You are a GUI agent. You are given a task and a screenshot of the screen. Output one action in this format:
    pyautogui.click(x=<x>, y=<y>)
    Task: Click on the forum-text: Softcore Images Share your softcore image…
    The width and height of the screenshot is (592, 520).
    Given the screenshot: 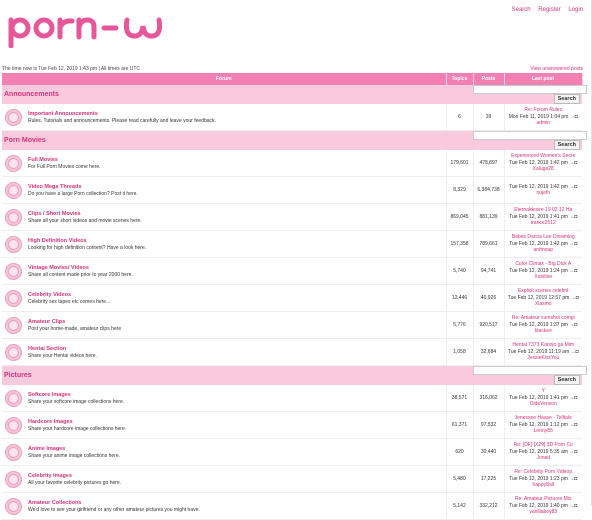 What is the action you would take?
    pyautogui.click(x=76, y=398)
    